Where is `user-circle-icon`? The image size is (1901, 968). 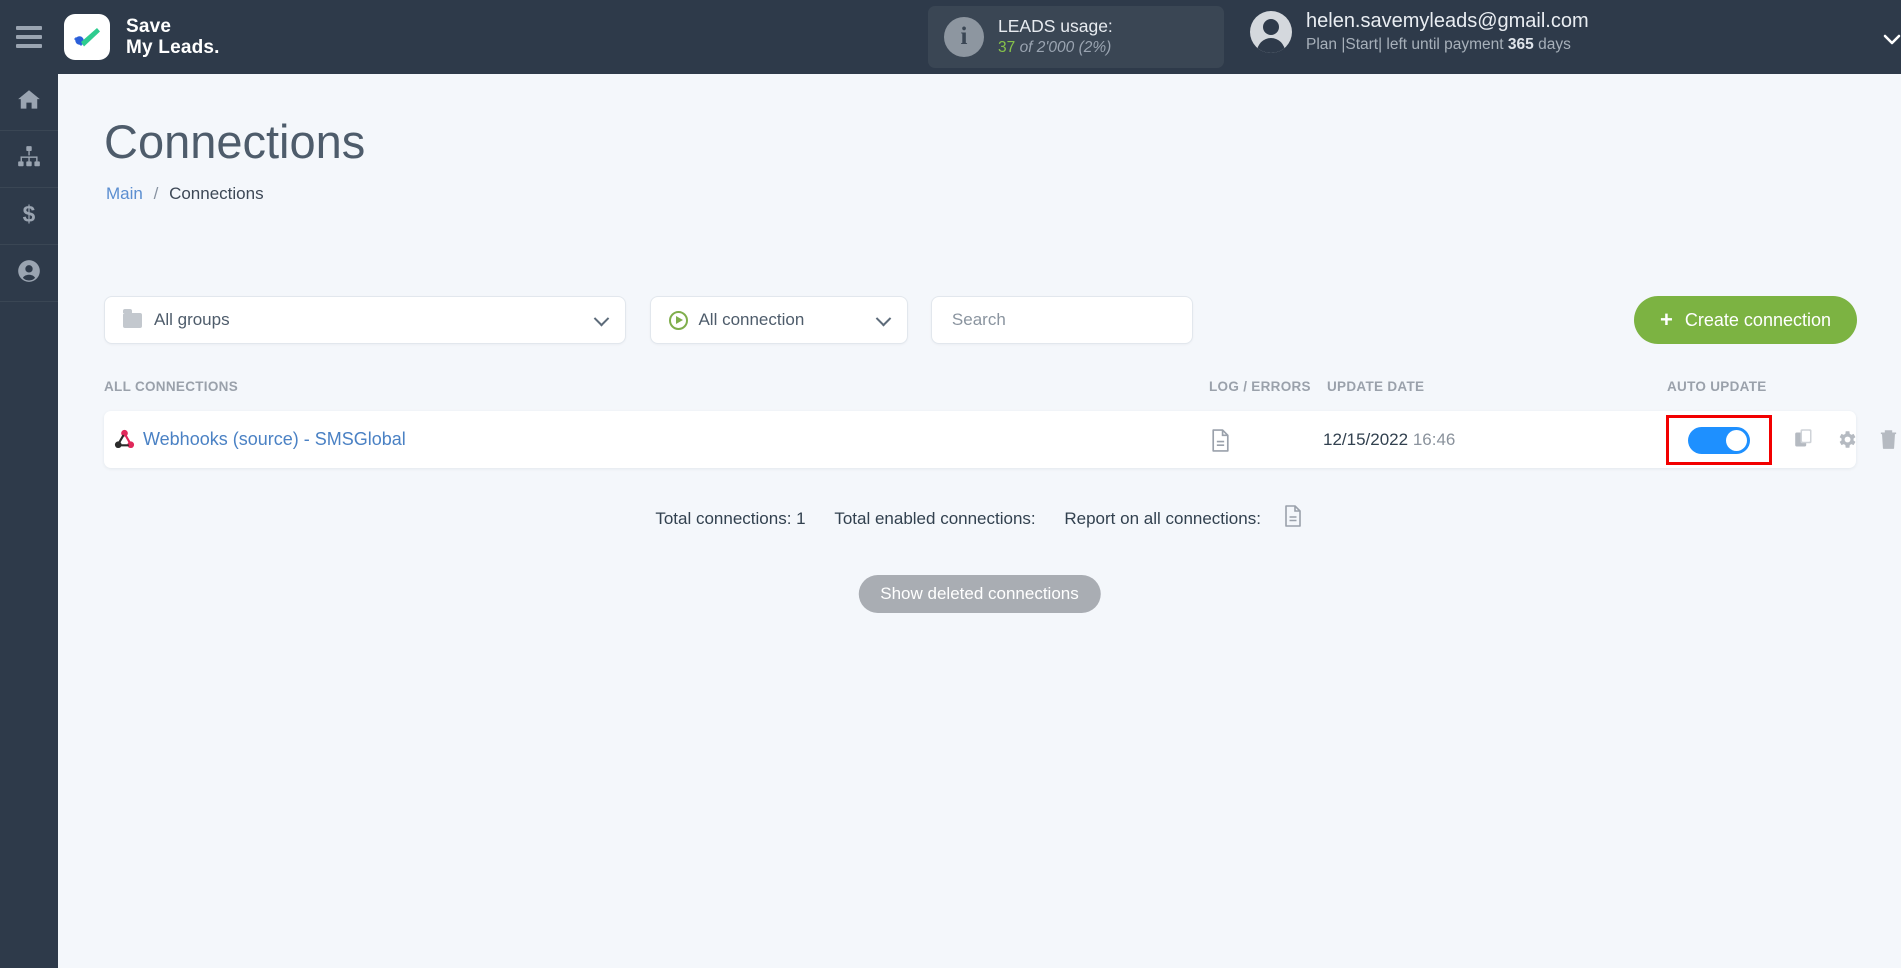 user-circle-icon is located at coordinates (29, 273).